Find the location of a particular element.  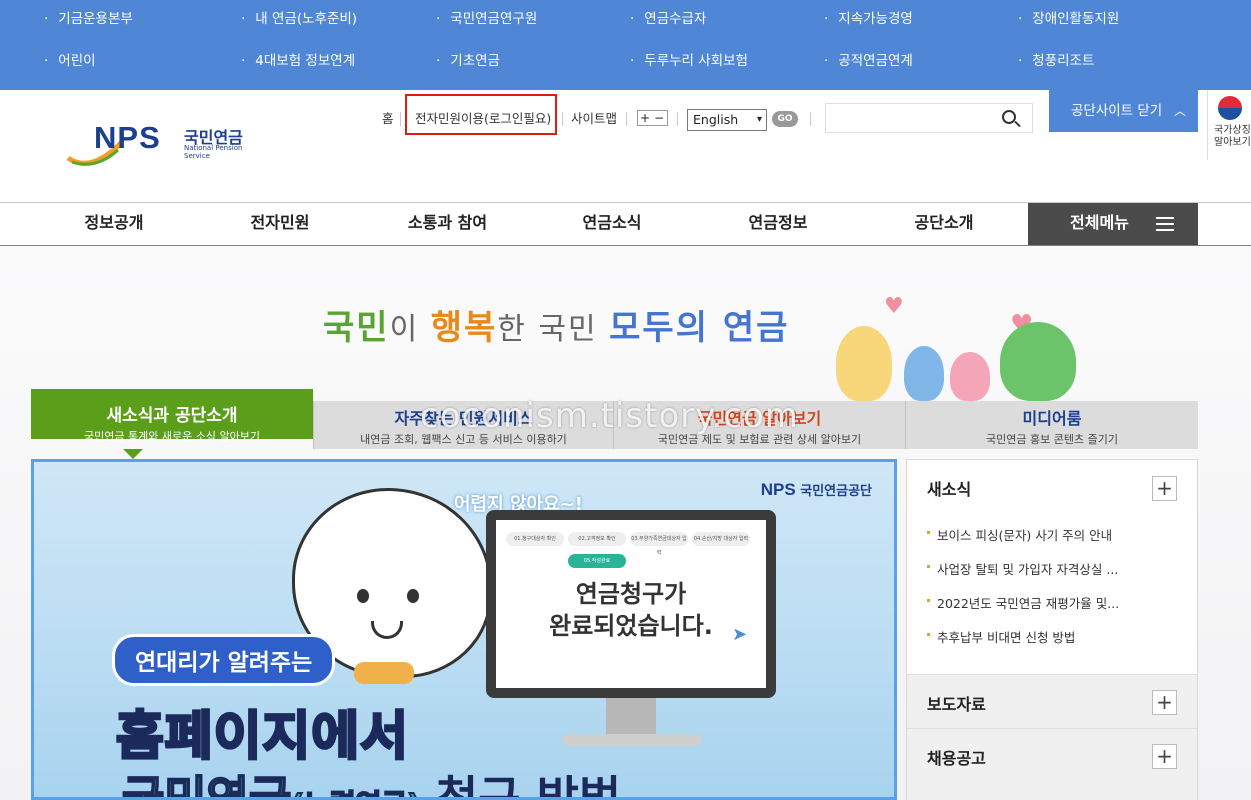

nps-logo: NPS 국민연금 National Pension Service is located at coordinates (166, 146).